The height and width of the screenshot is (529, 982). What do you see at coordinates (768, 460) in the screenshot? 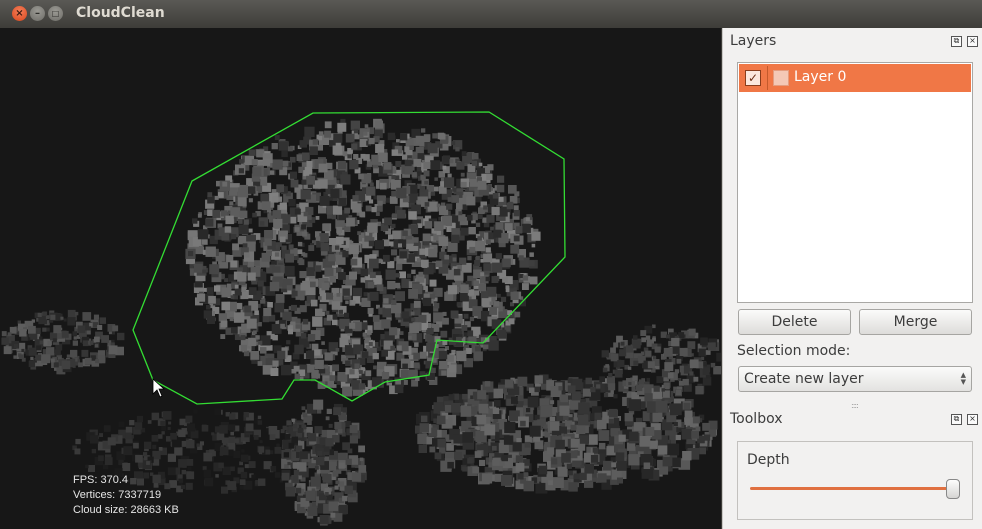
I see `depth-label: Depth` at bounding box center [768, 460].